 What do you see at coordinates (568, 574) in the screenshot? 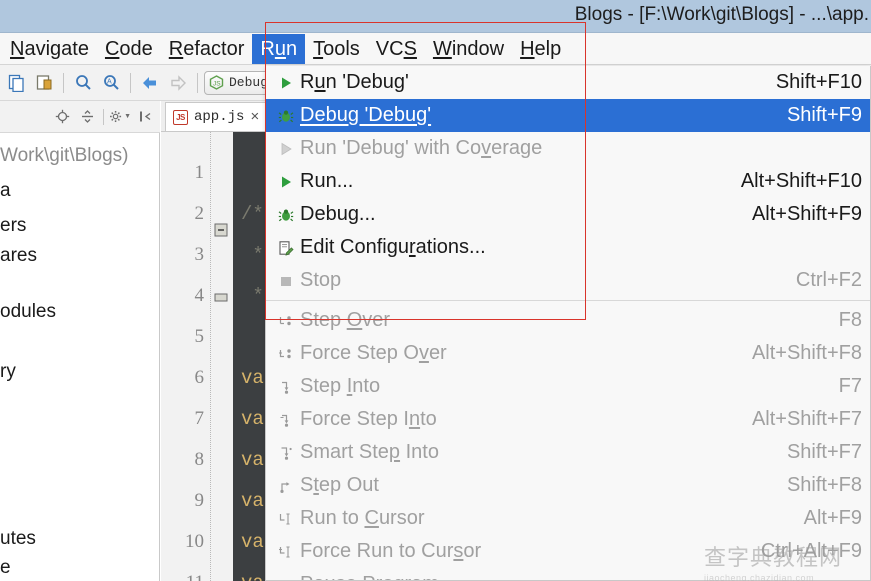
I see `menu-item-pause-program: Pause Program` at bounding box center [568, 574].